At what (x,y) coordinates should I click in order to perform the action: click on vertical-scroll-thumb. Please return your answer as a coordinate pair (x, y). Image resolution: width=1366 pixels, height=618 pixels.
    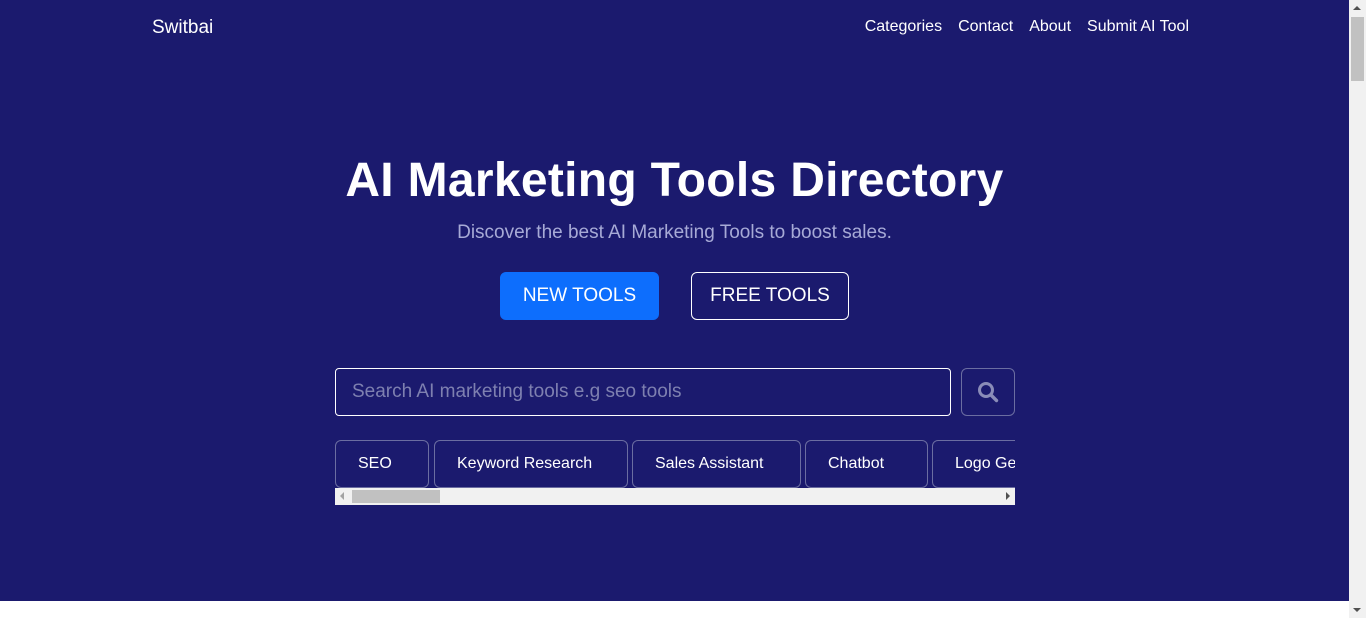
    Looking at the image, I should click on (1357, 49).